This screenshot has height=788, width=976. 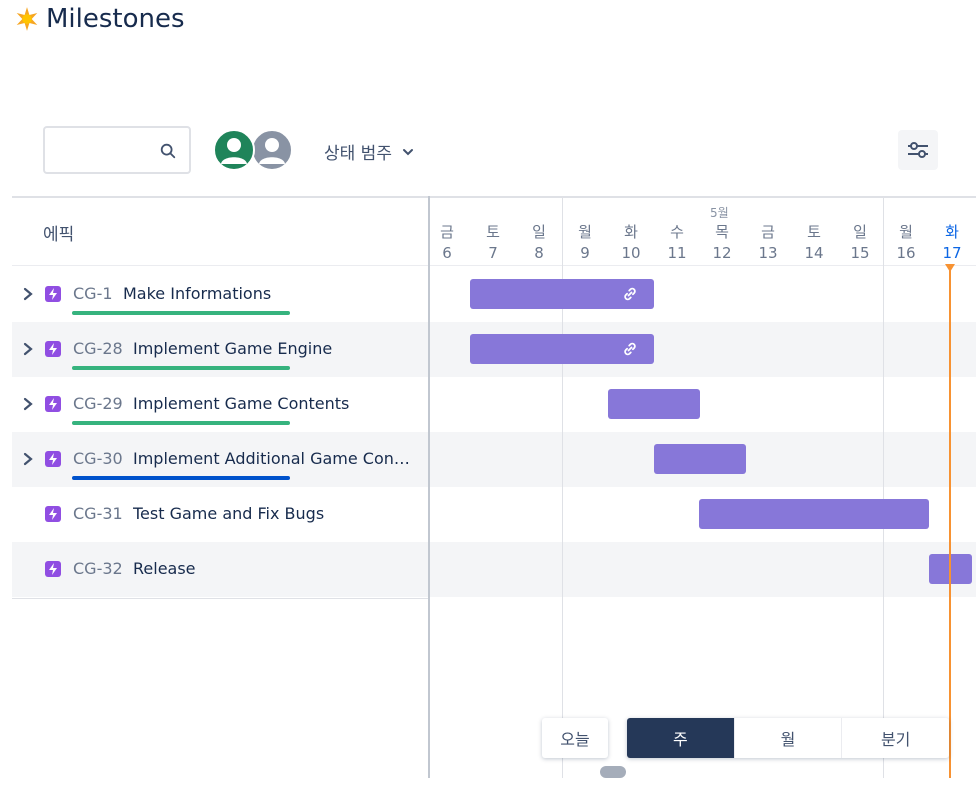 What do you see at coordinates (115, 19) in the screenshot?
I see `page-title-text: Milestones` at bounding box center [115, 19].